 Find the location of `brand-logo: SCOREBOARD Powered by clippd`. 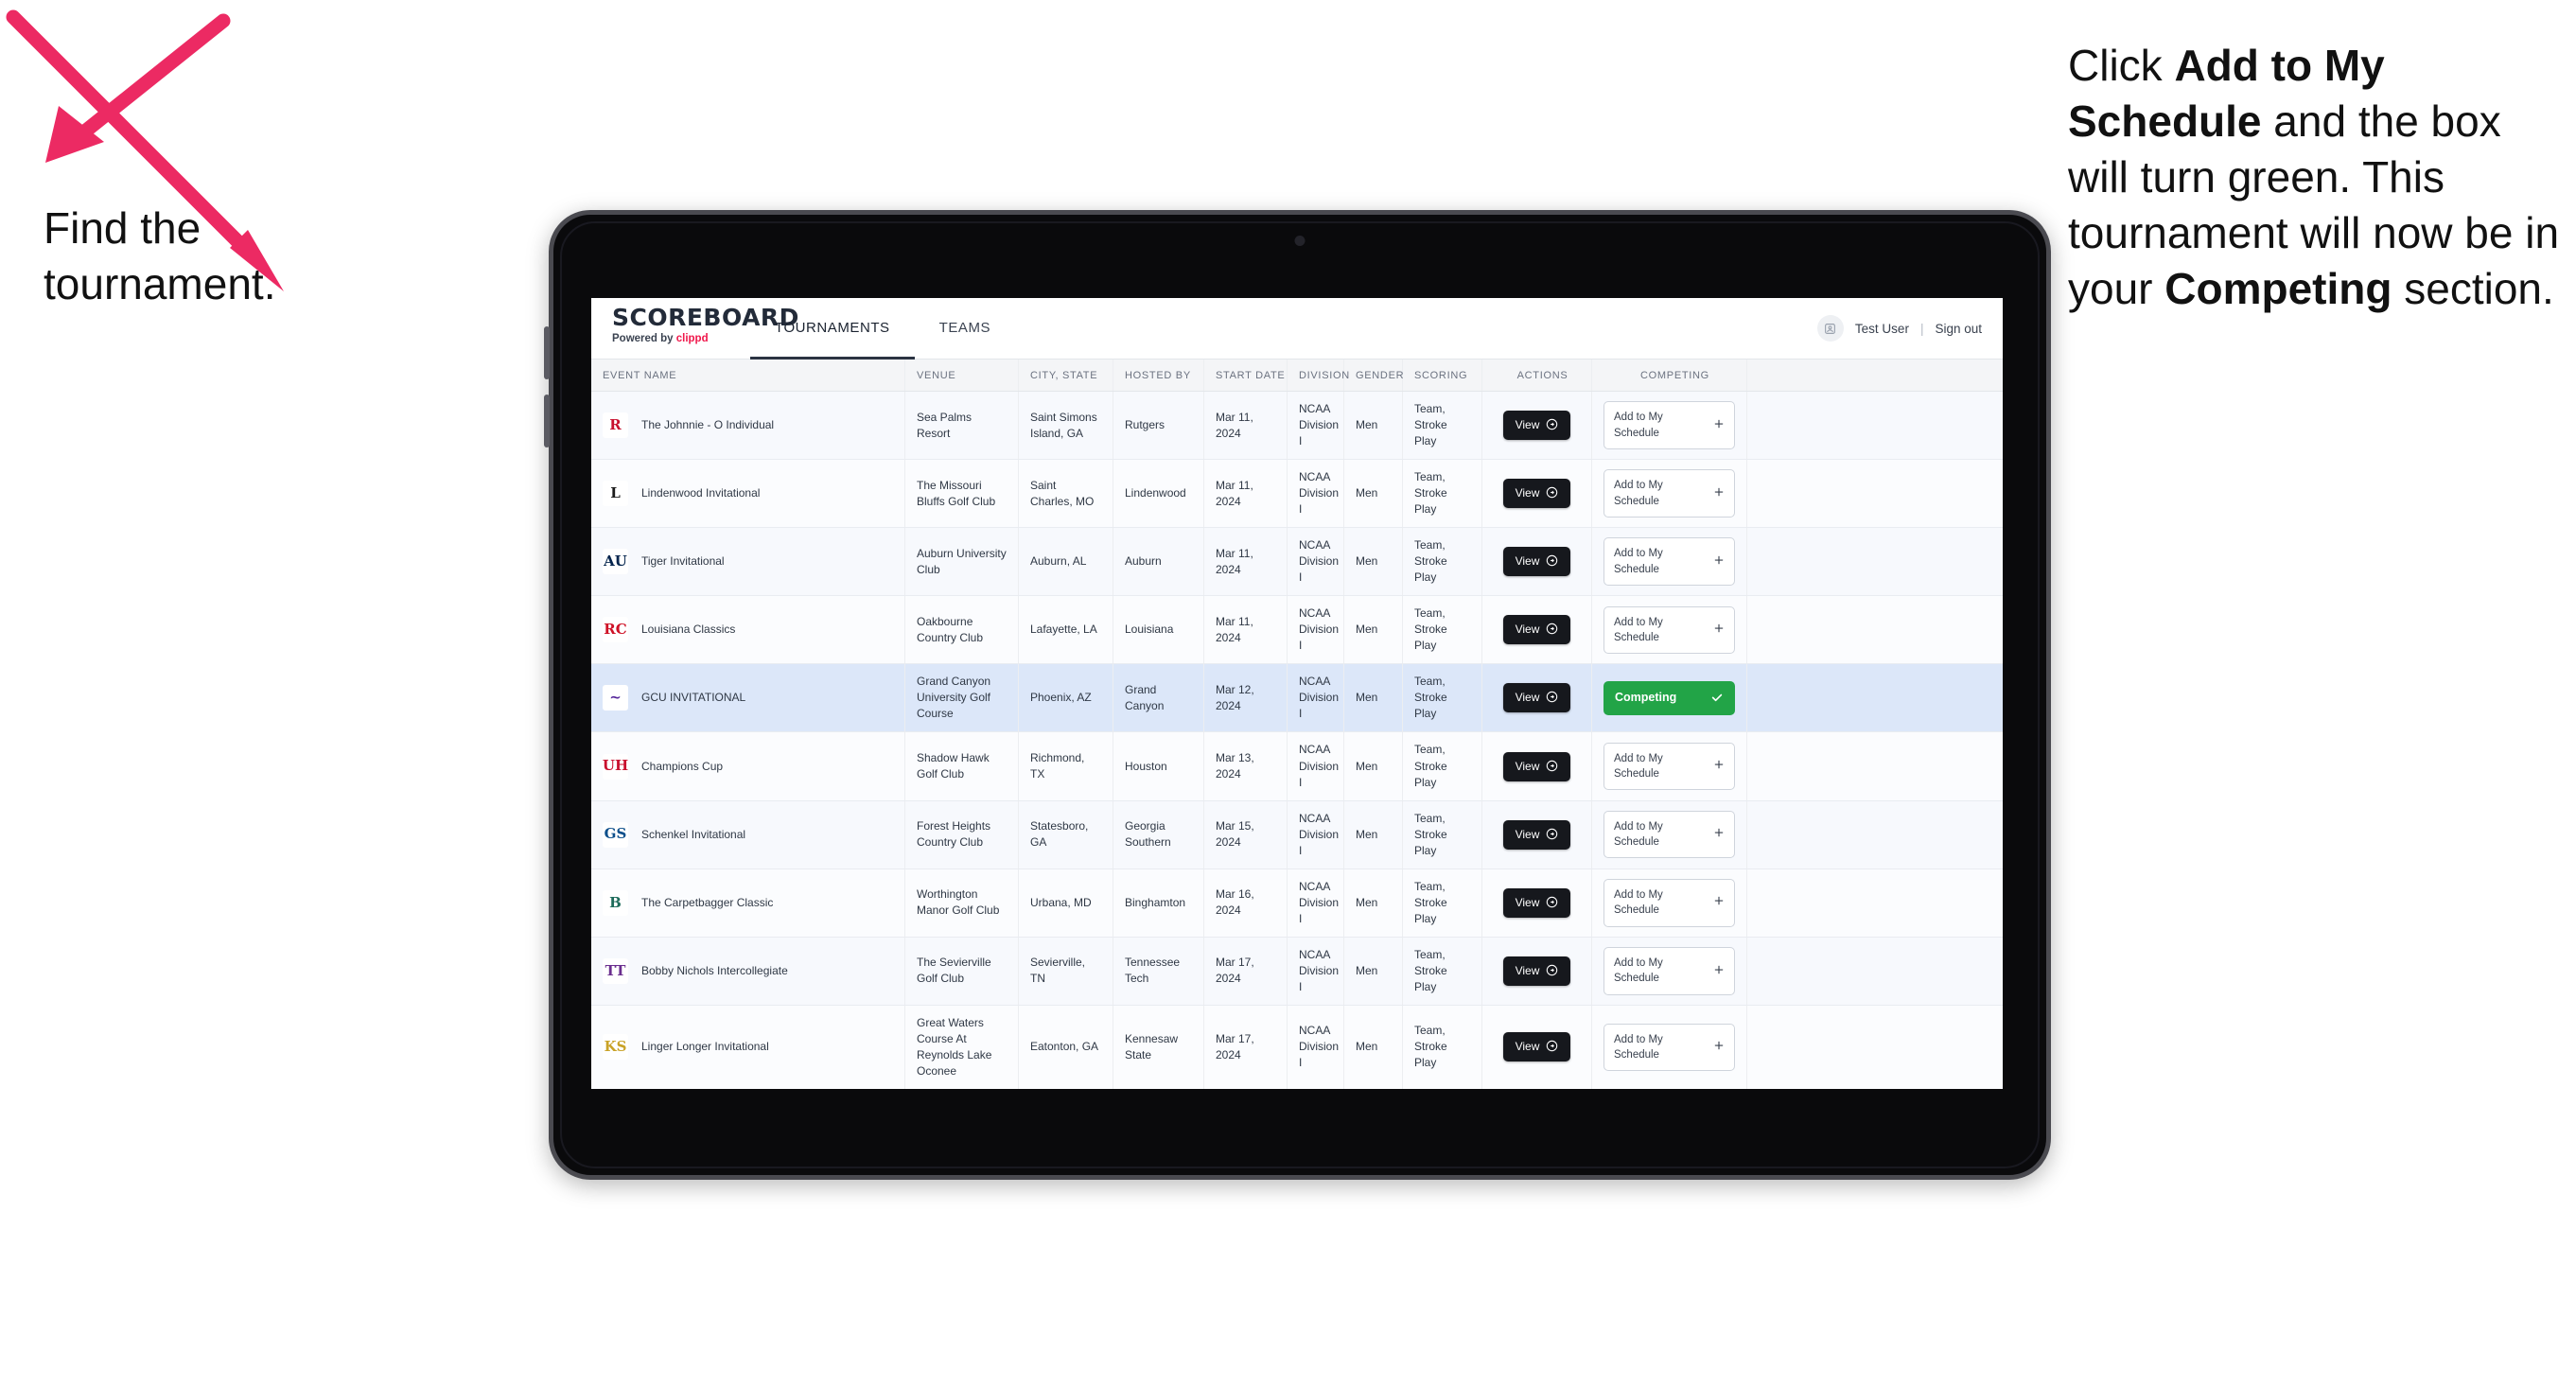

brand-logo: SCOREBOARD Powered by clippd is located at coordinates (695, 328).